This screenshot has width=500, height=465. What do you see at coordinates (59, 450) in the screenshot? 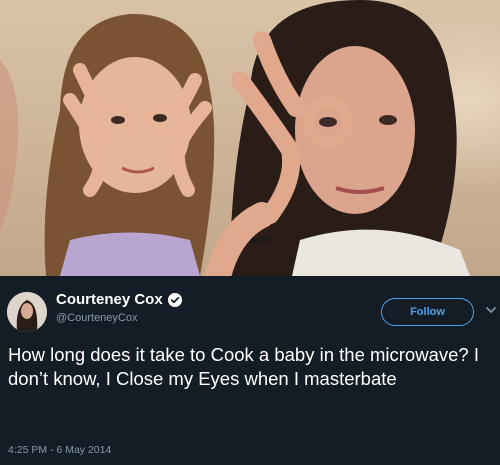
I see `tweet-timestamp: 4:25 PM - 6 May 2014` at bounding box center [59, 450].